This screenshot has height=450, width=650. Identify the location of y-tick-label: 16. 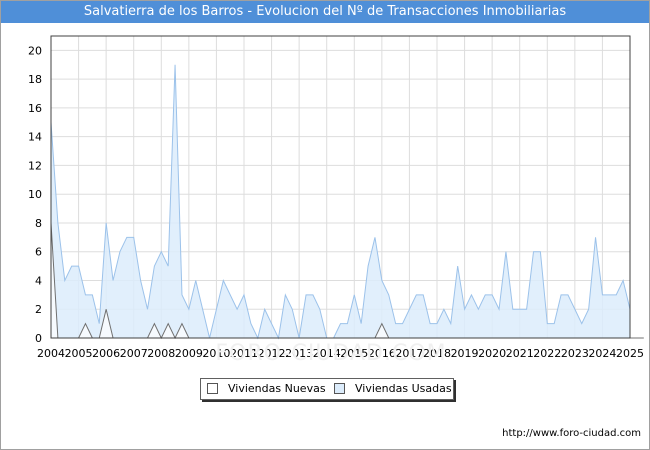
(35, 108).